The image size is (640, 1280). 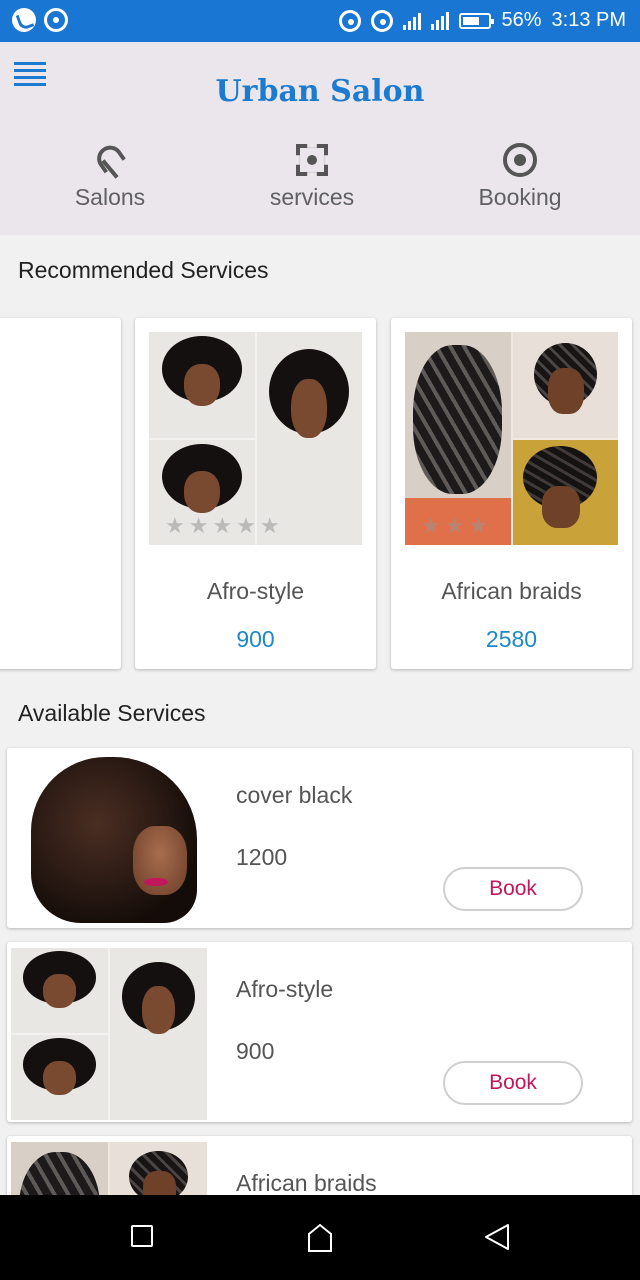 What do you see at coordinates (382, 20) in the screenshot?
I see `alarm-icon` at bounding box center [382, 20].